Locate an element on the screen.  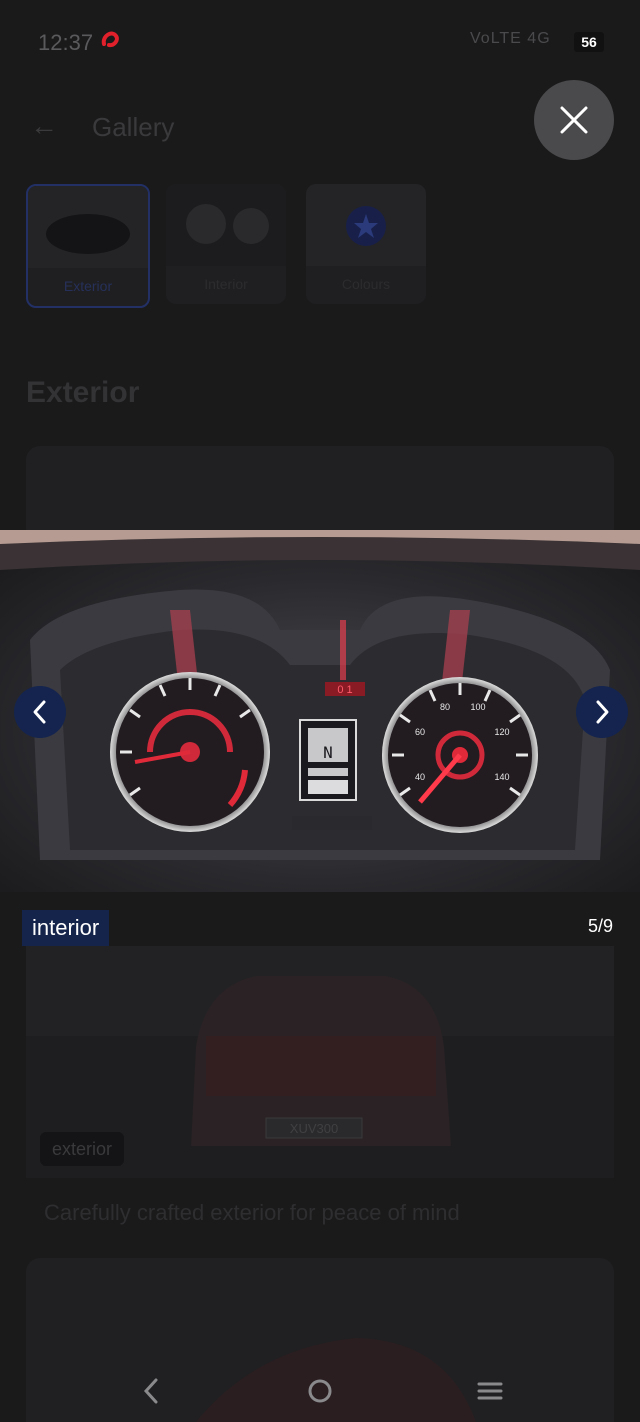
system-navigation-bar is located at coordinates (320, 1392).